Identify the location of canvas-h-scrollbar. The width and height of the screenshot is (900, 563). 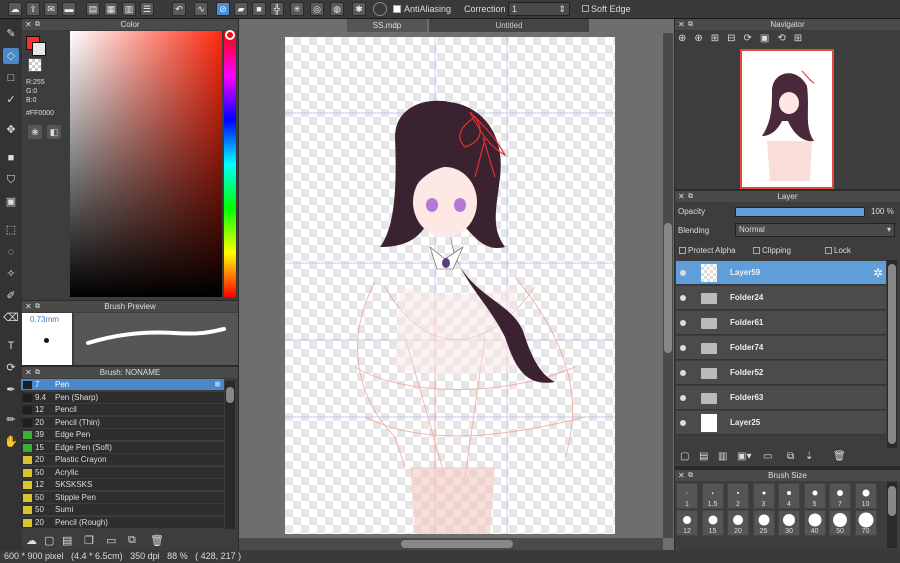
(451, 544).